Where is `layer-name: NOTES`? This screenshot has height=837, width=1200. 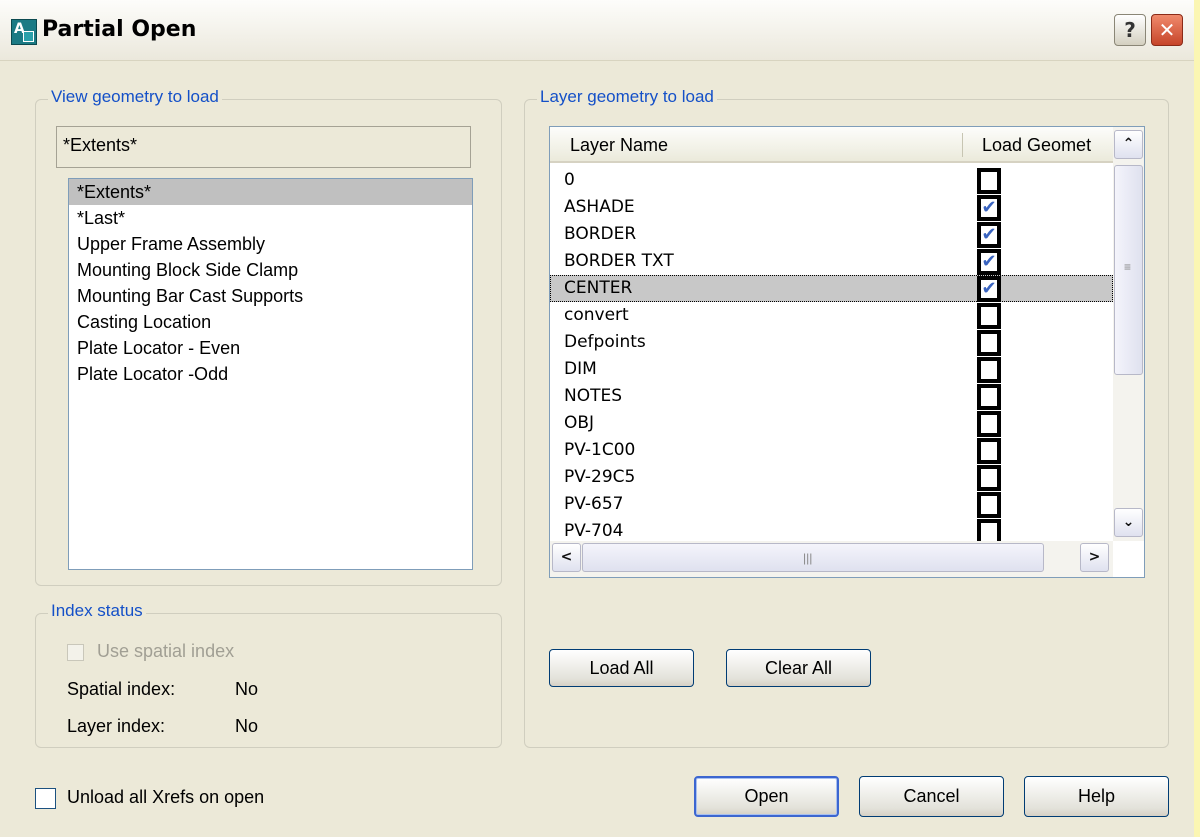 layer-name: NOTES is located at coordinates (593, 396).